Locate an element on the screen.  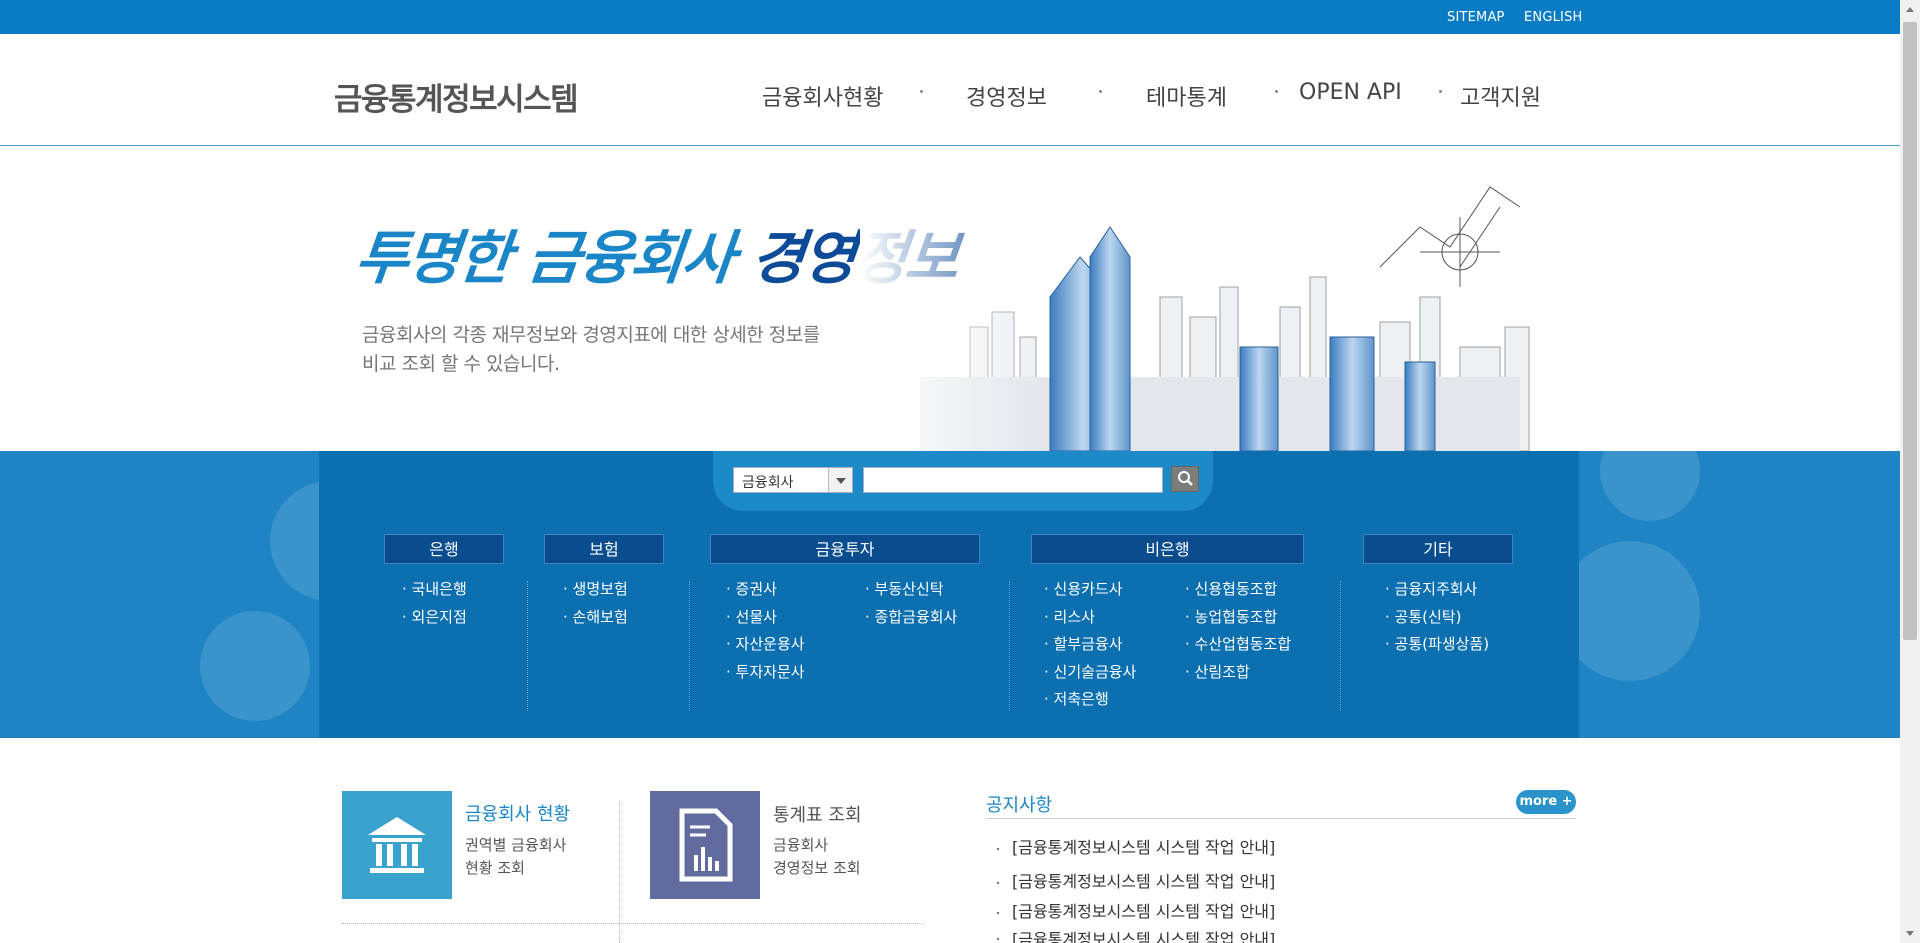
scroll-thumb is located at coordinates (1910, 331).